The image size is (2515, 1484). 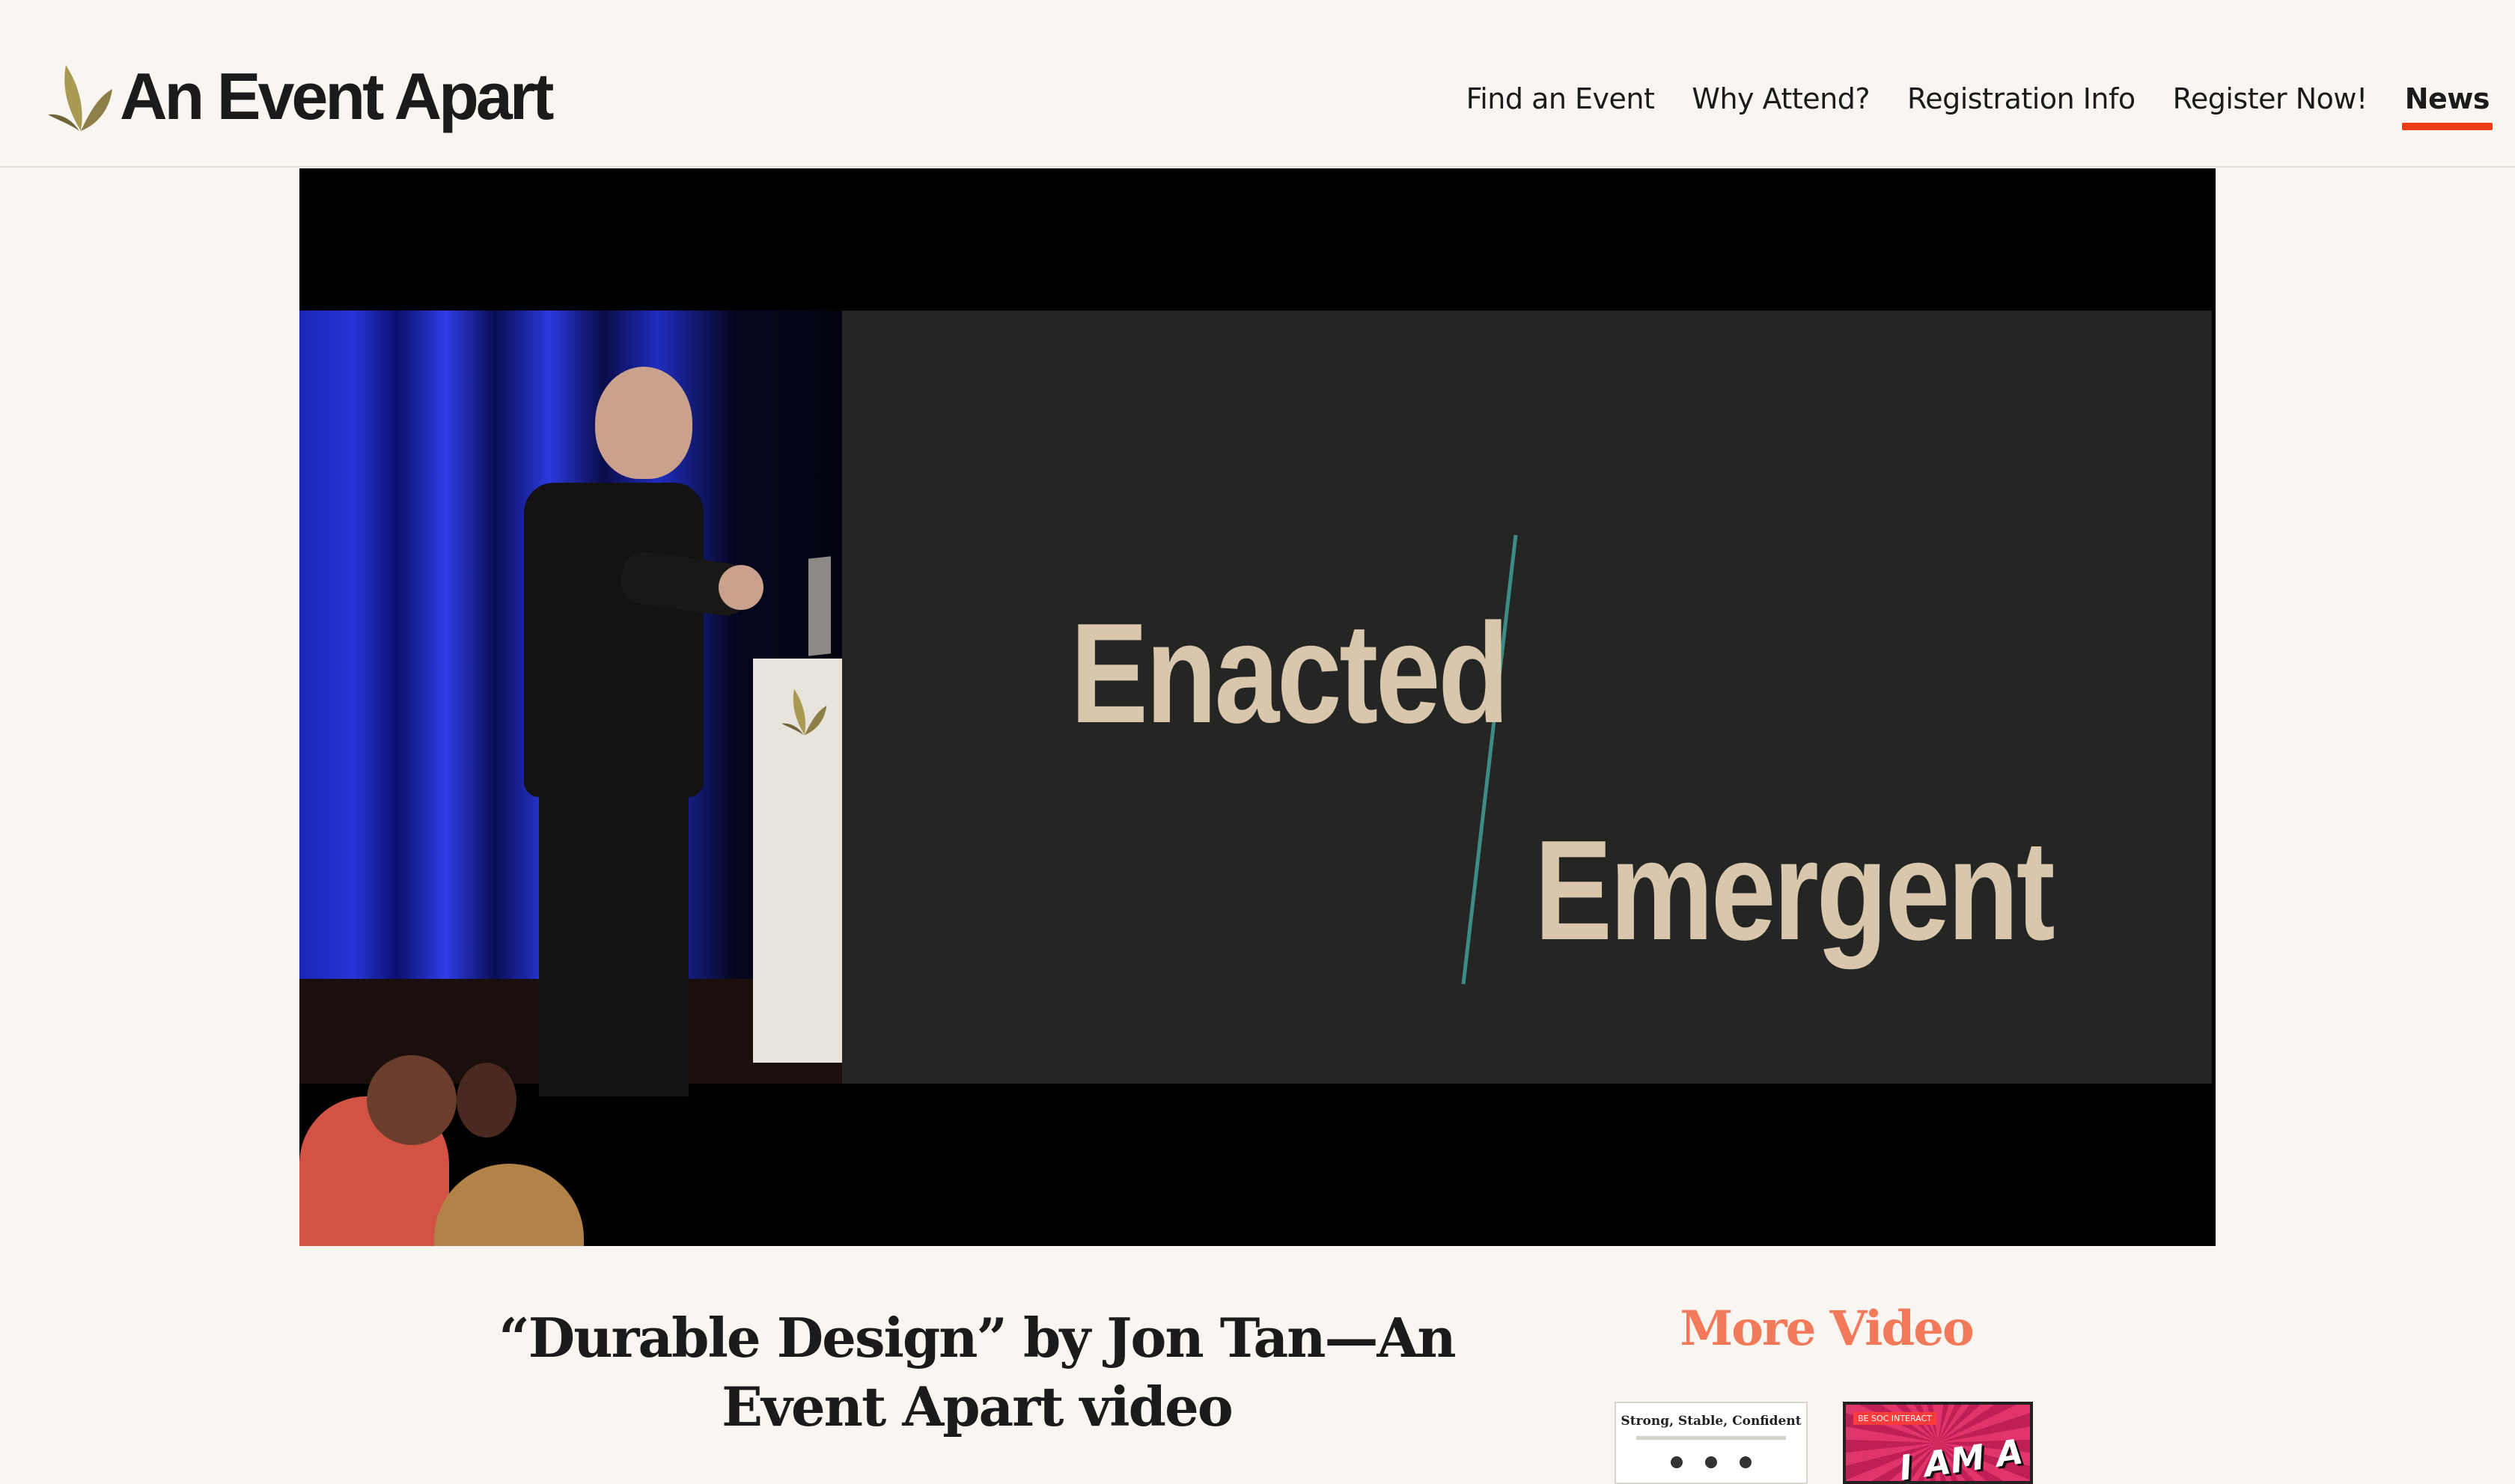 I want to click on podium-leaf-icon, so click(x=804, y=712).